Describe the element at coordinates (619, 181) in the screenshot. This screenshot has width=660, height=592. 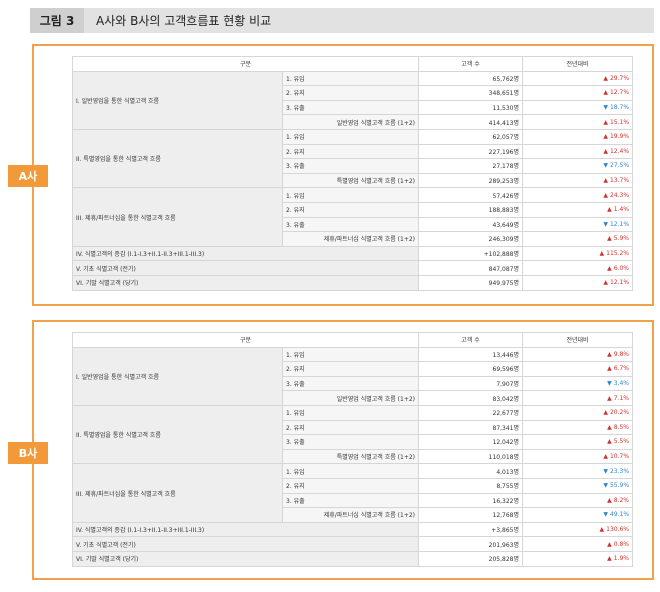
I see `yoy-change-value: 13.7%` at that location.